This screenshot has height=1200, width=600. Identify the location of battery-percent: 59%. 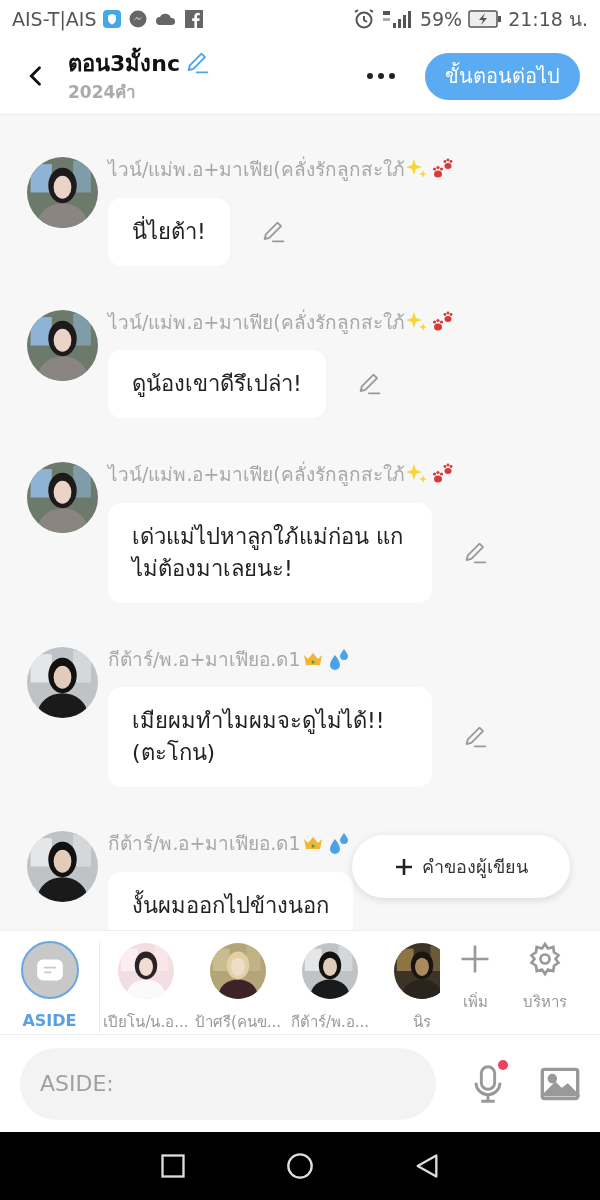
(441, 19).